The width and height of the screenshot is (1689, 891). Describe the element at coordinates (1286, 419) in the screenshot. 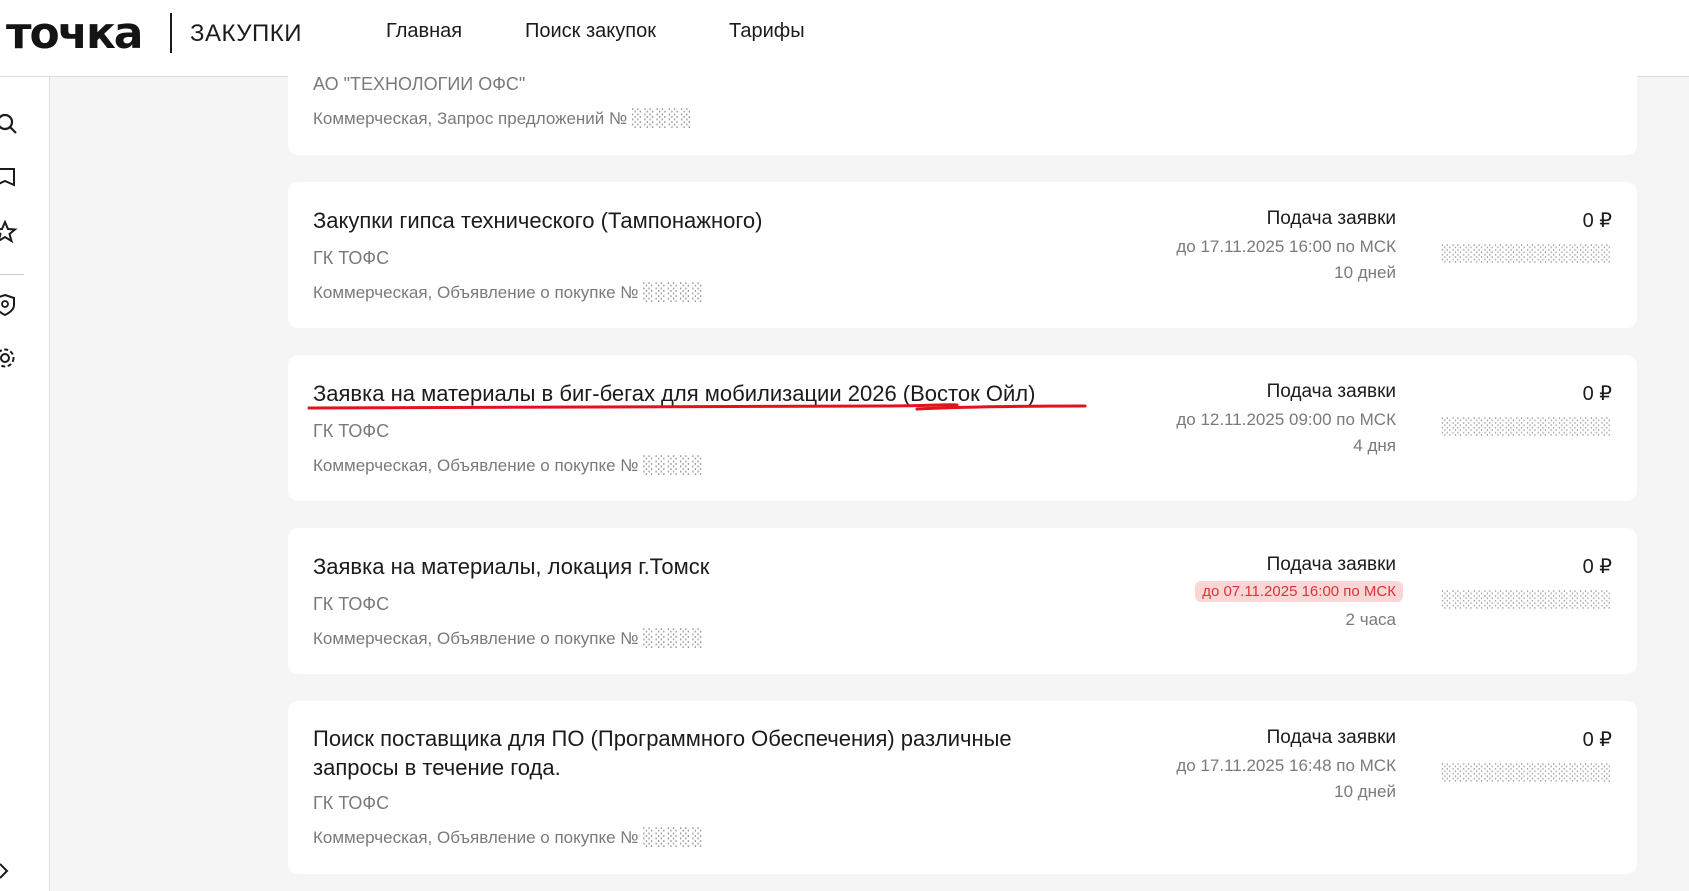

I see `deadline-date: до 12.11.2025 09:00 по МСК` at that location.